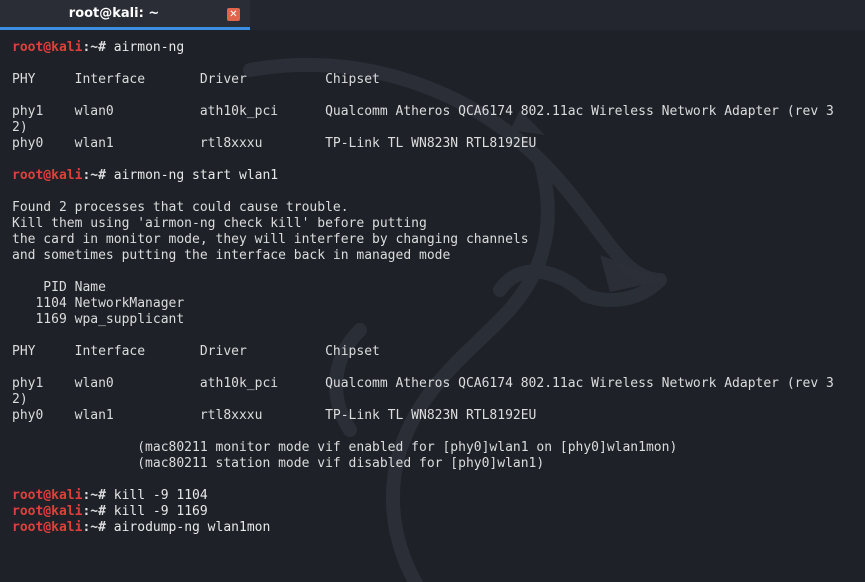 The width and height of the screenshot is (865, 582). Describe the element at coordinates (59, 287) in the screenshot. I see `output-line: PID Name` at that location.